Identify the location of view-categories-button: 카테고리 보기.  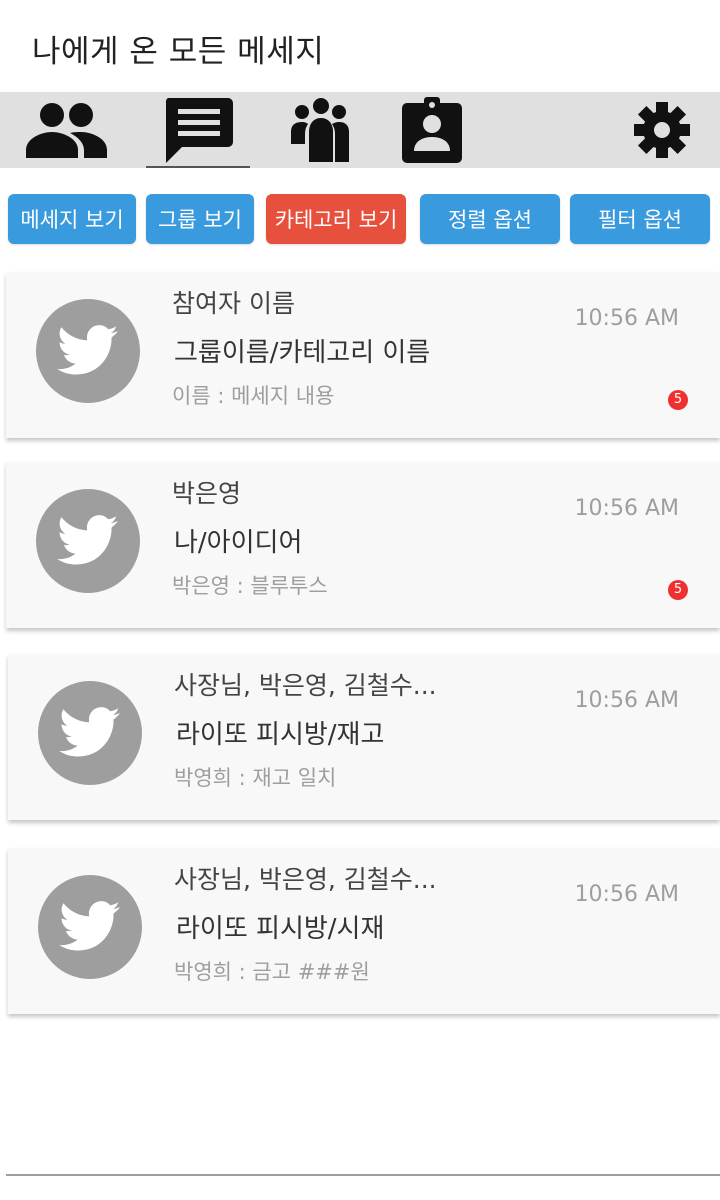
(336, 219).